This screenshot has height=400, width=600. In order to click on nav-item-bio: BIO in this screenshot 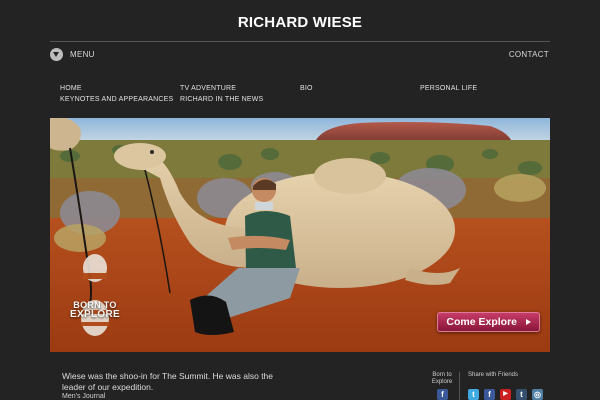, I will do `click(360, 88)`.